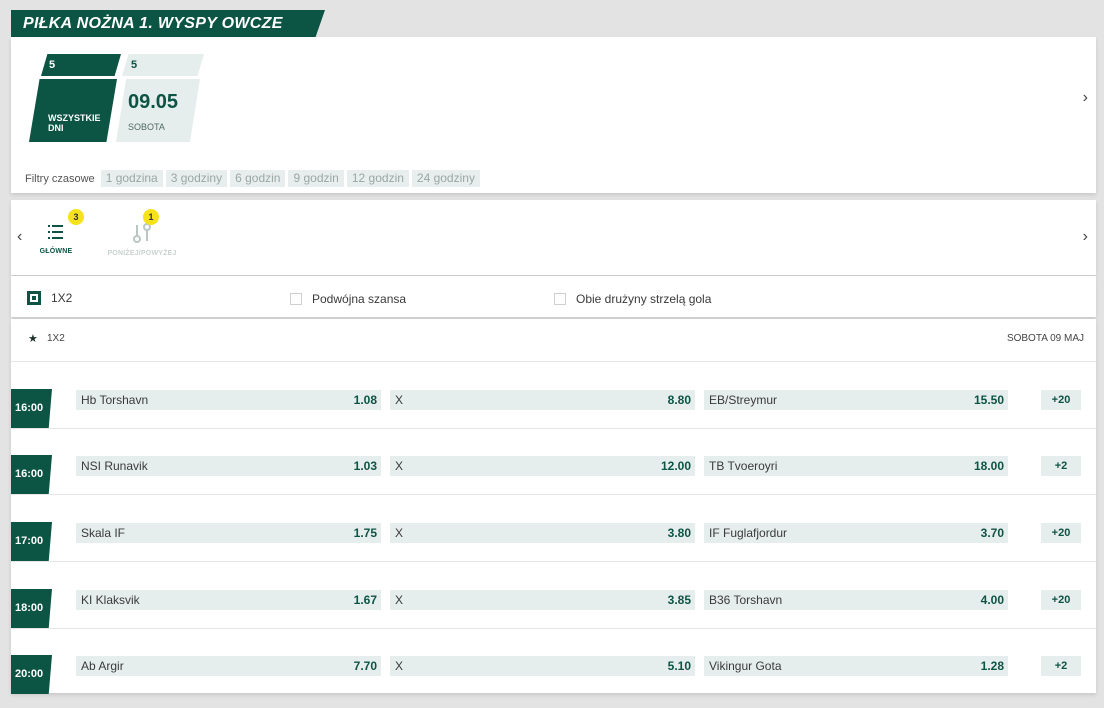 Image resolution: width=1104 pixels, height=708 pixels. What do you see at coordinates (679, 400) in the screenshot?
I see `draw-odd: 8.80` at bounding box center [679, 400].